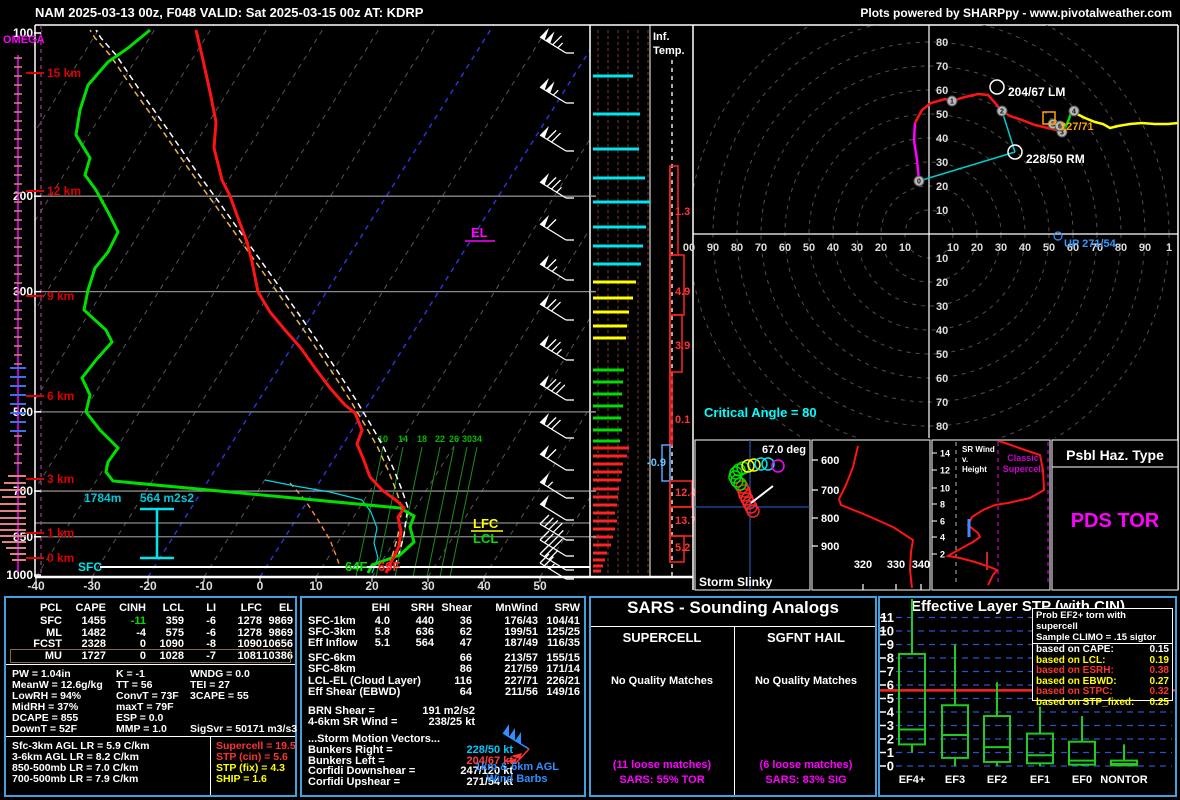 This screenshot has width=1180, height=800. Describe the element at coordinates (456, 608) in the screenshot. I see `kinematics-header: Shear` at that location.